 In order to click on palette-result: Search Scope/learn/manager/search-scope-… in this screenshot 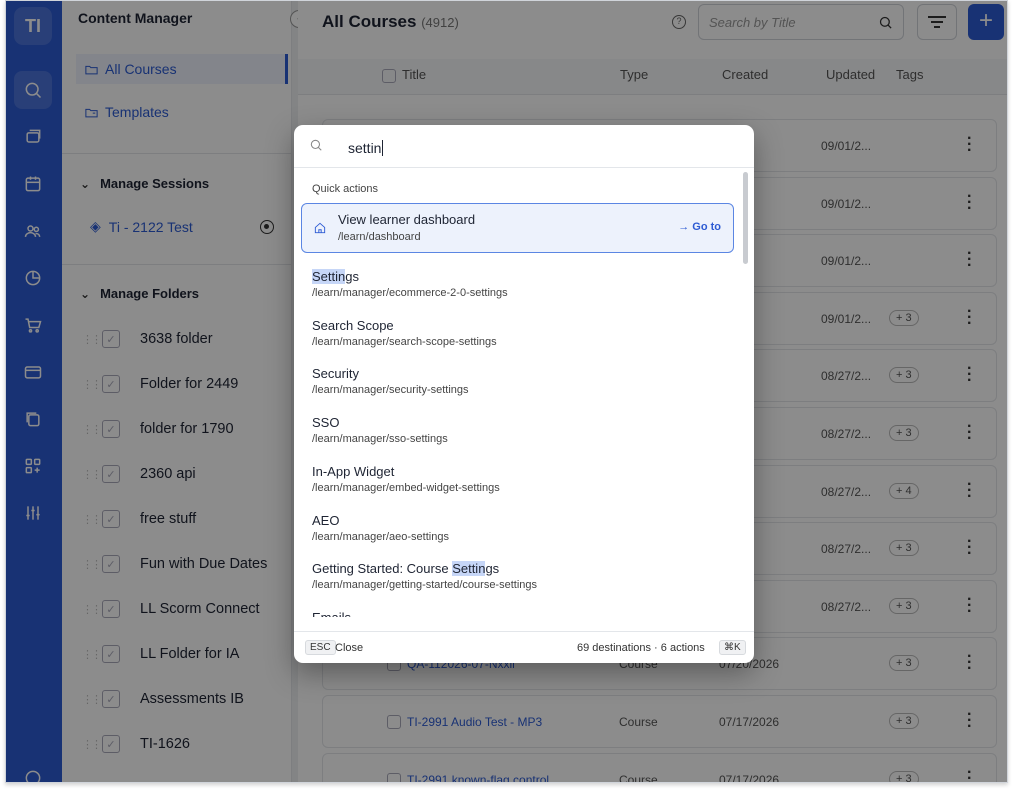, I will do `click(522, 333)`.